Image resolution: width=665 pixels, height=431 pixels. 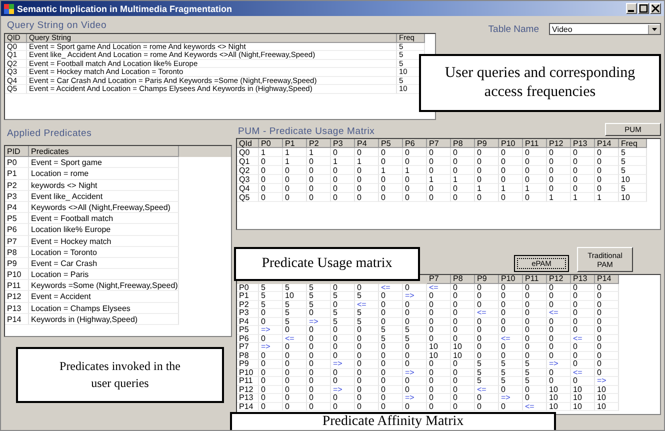 I want to click on annotation-callout: Predicate Usage matrix, so click(x=327, y=264).